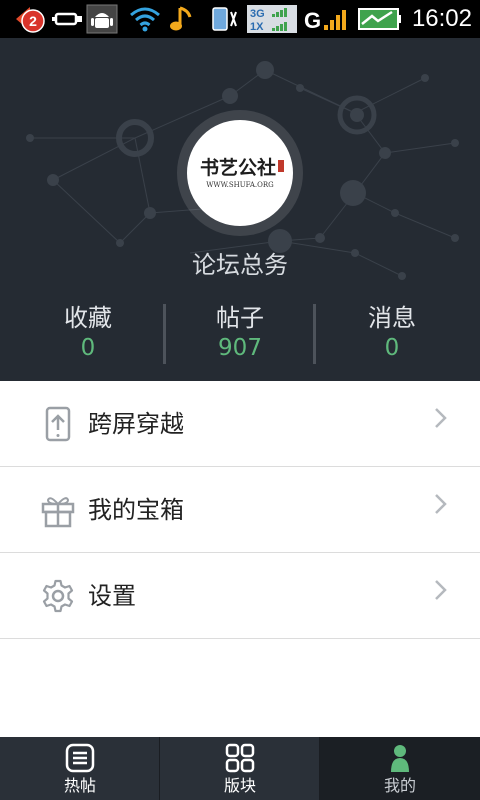  I want to click on username: 论坛总务, so click(240, 265).